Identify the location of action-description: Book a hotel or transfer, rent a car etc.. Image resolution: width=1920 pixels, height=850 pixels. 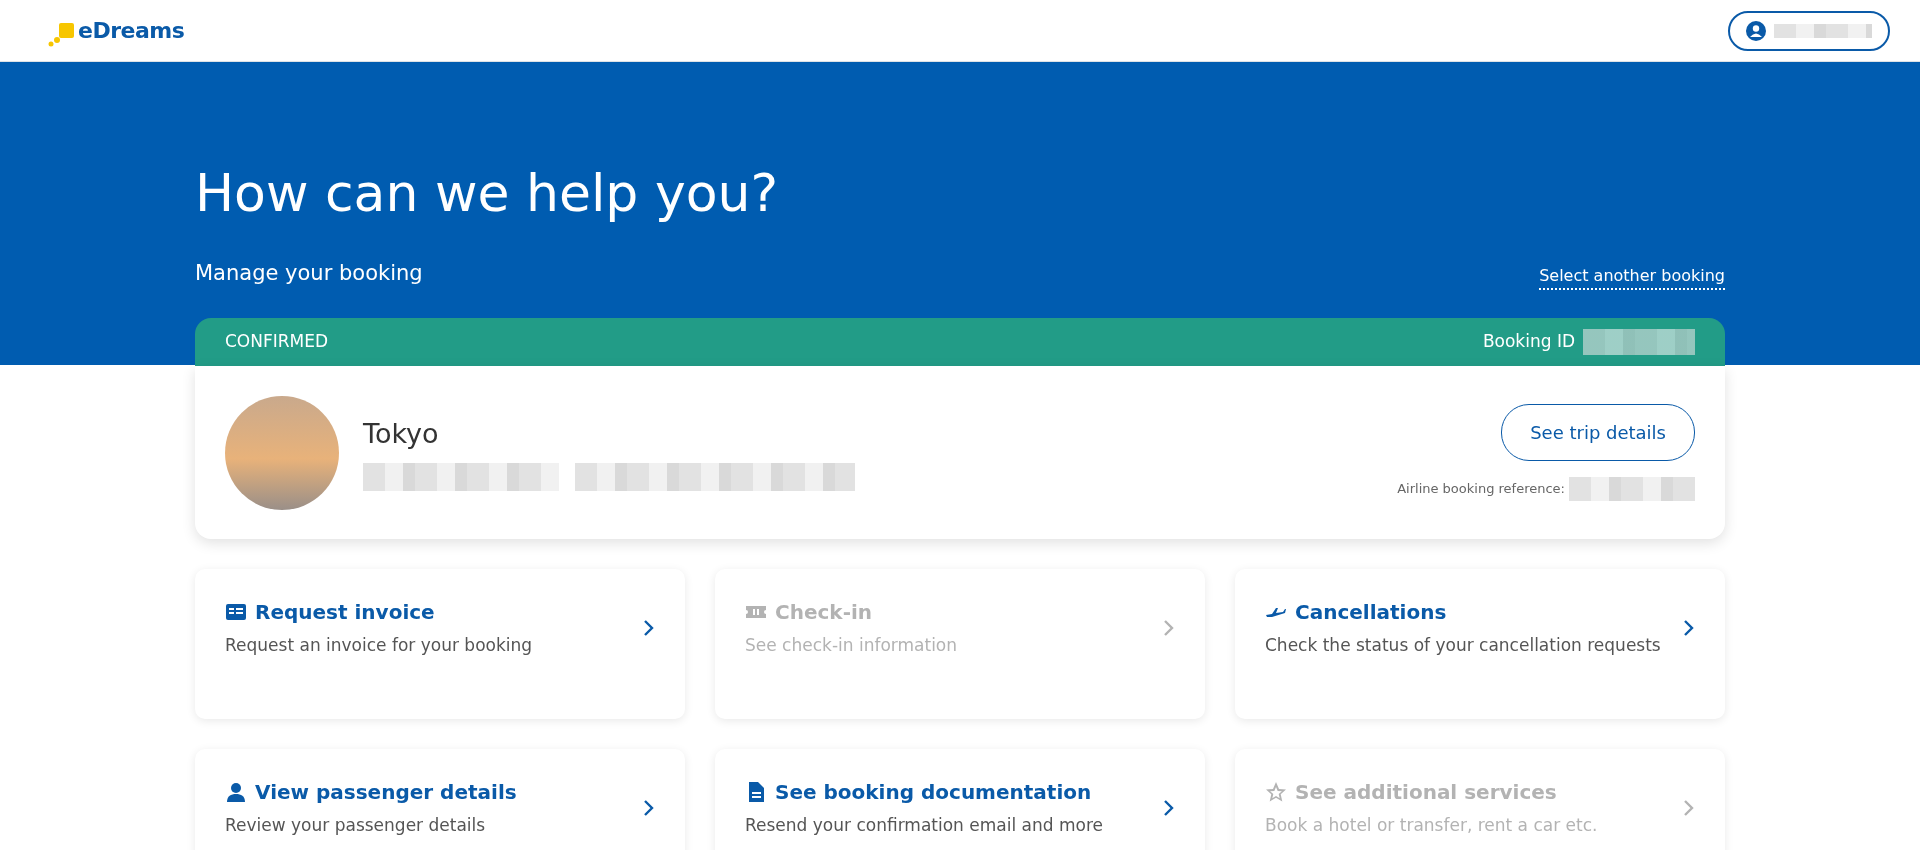
(1432, 825).